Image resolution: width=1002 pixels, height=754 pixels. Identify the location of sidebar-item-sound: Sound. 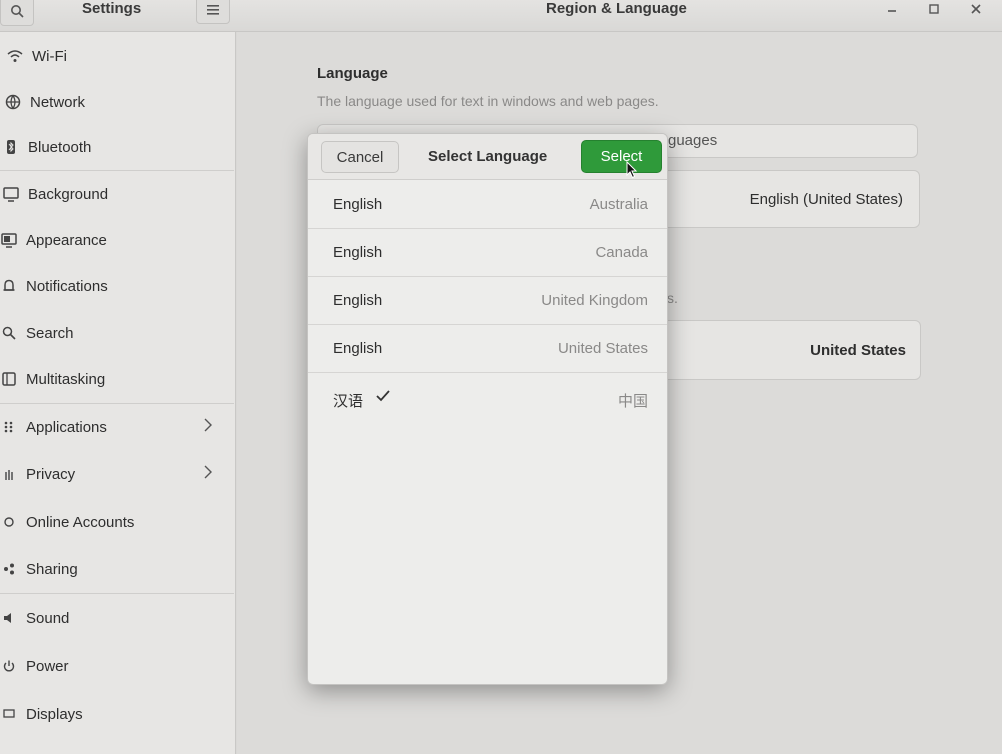
(114, 618).